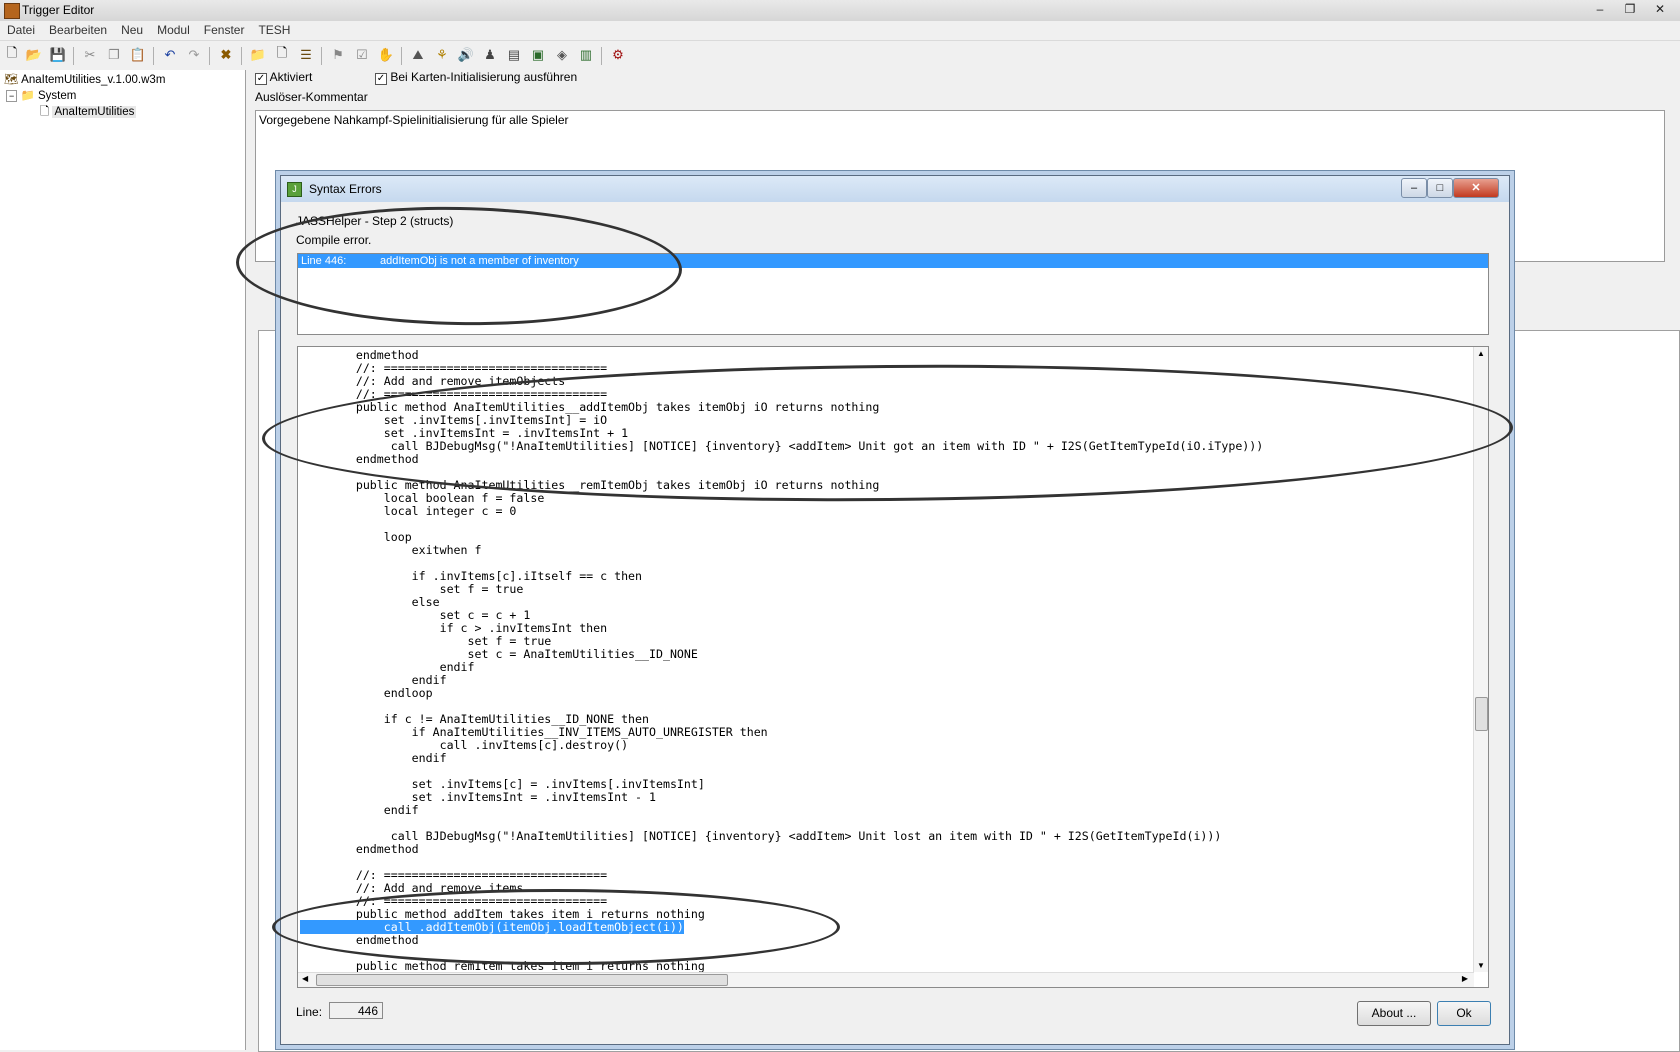  I want to click on sound-editor-icon: 🔊, so click(466, 55).